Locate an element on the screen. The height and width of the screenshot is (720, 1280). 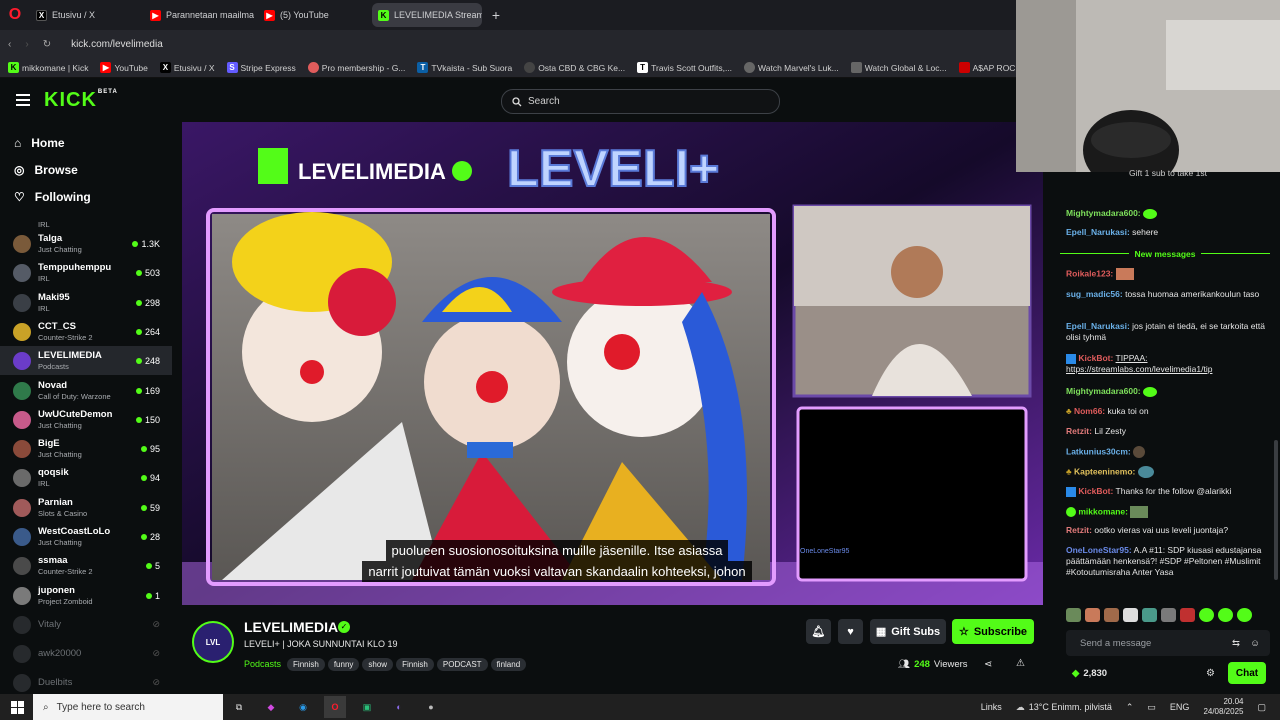
chat-username: Roikale123: is located at coordinates (1089, 273).